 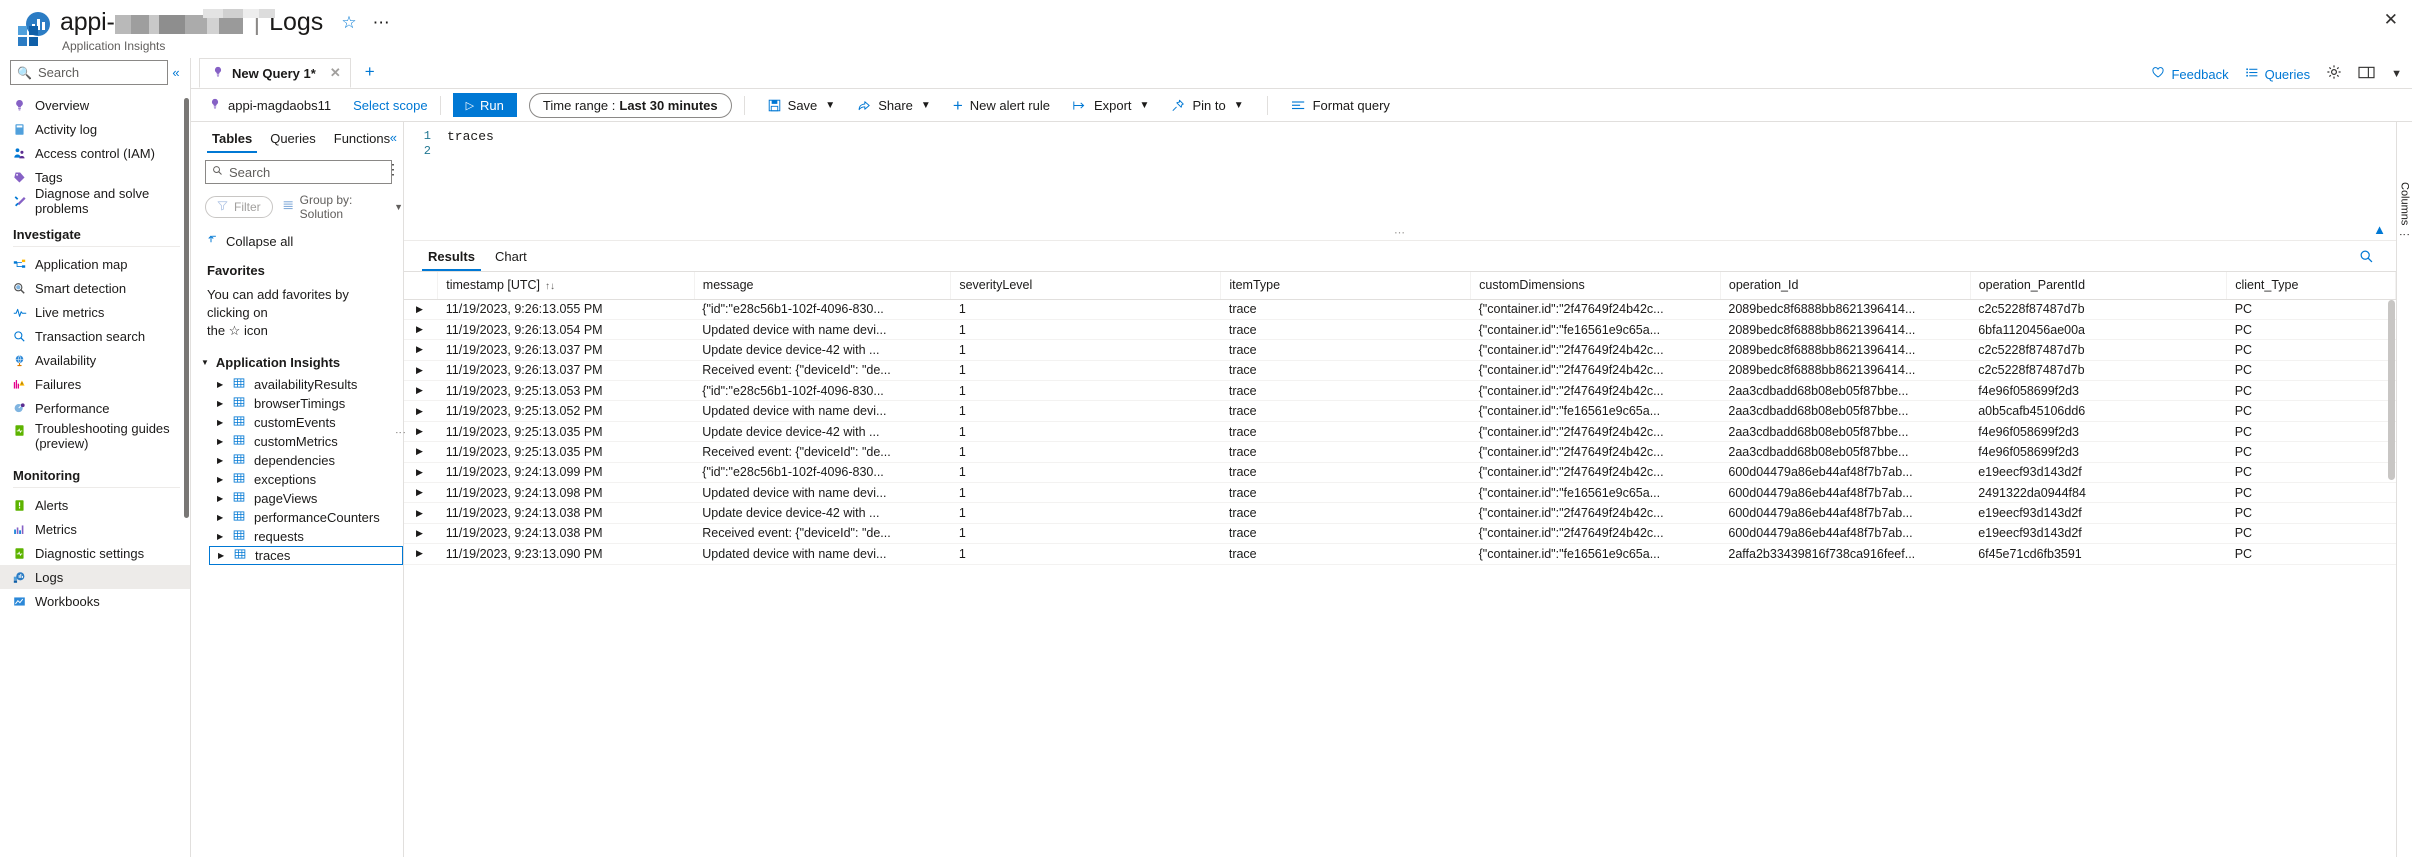 I want to click on tables-search-input, so click(x=307, y=172).